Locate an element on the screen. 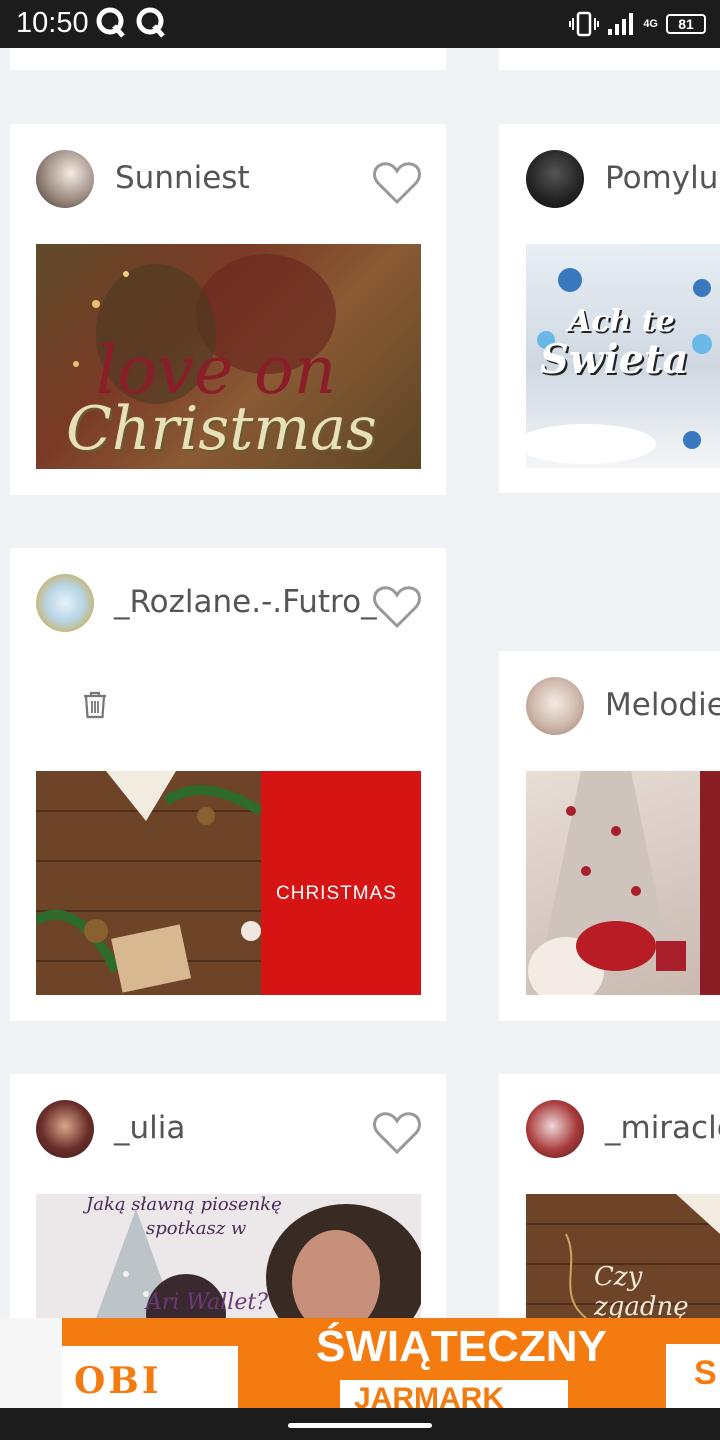  navigation-bar is located at coordinates (360, 1424).